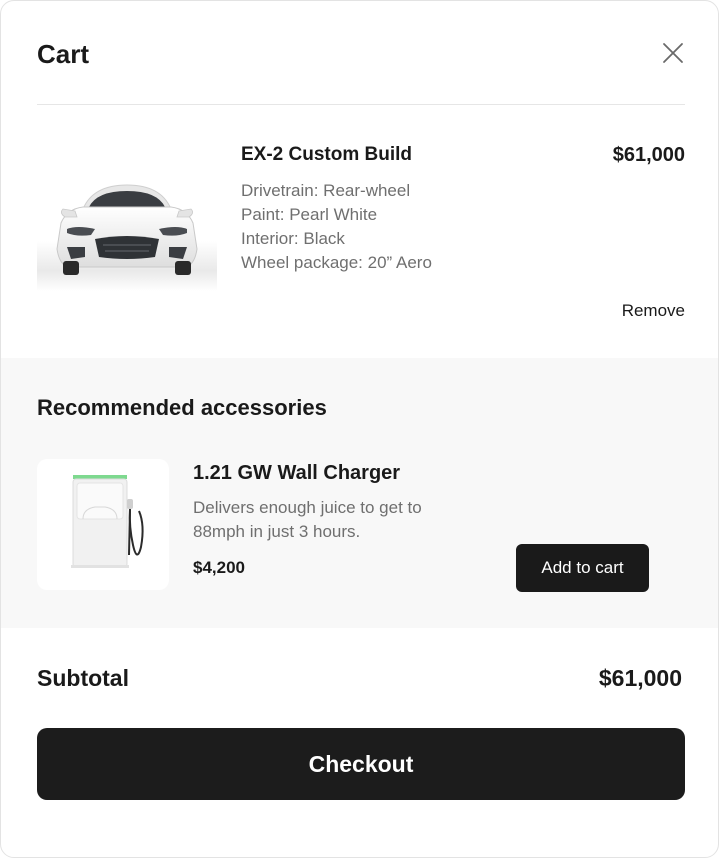 The width and height of the screenshot is (721, 858). Describe the element at coordinates (673, 53) in the screenshot. I see `close-icon` at that location.